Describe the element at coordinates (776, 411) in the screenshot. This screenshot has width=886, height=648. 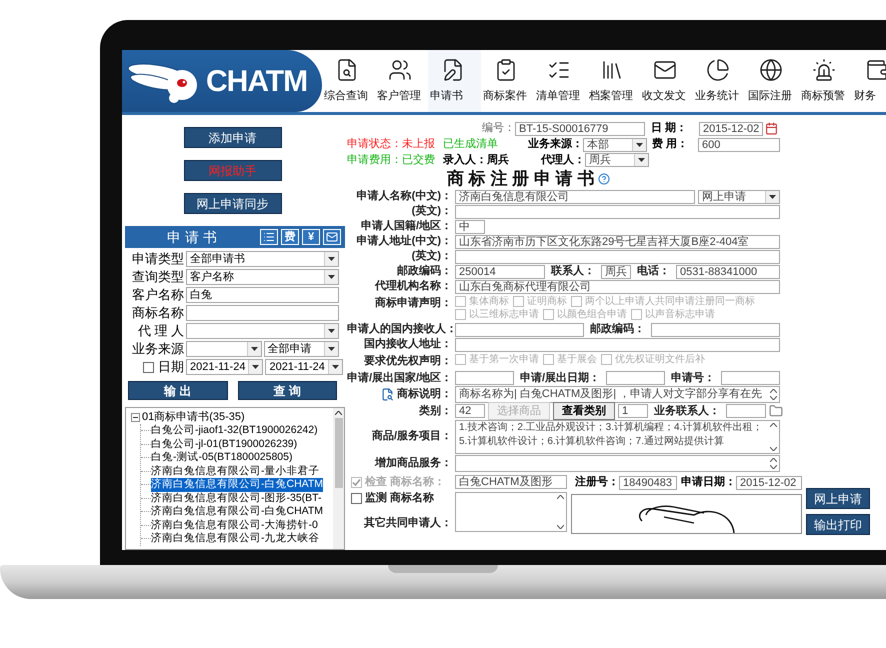
I see `folder-icon` at that location.